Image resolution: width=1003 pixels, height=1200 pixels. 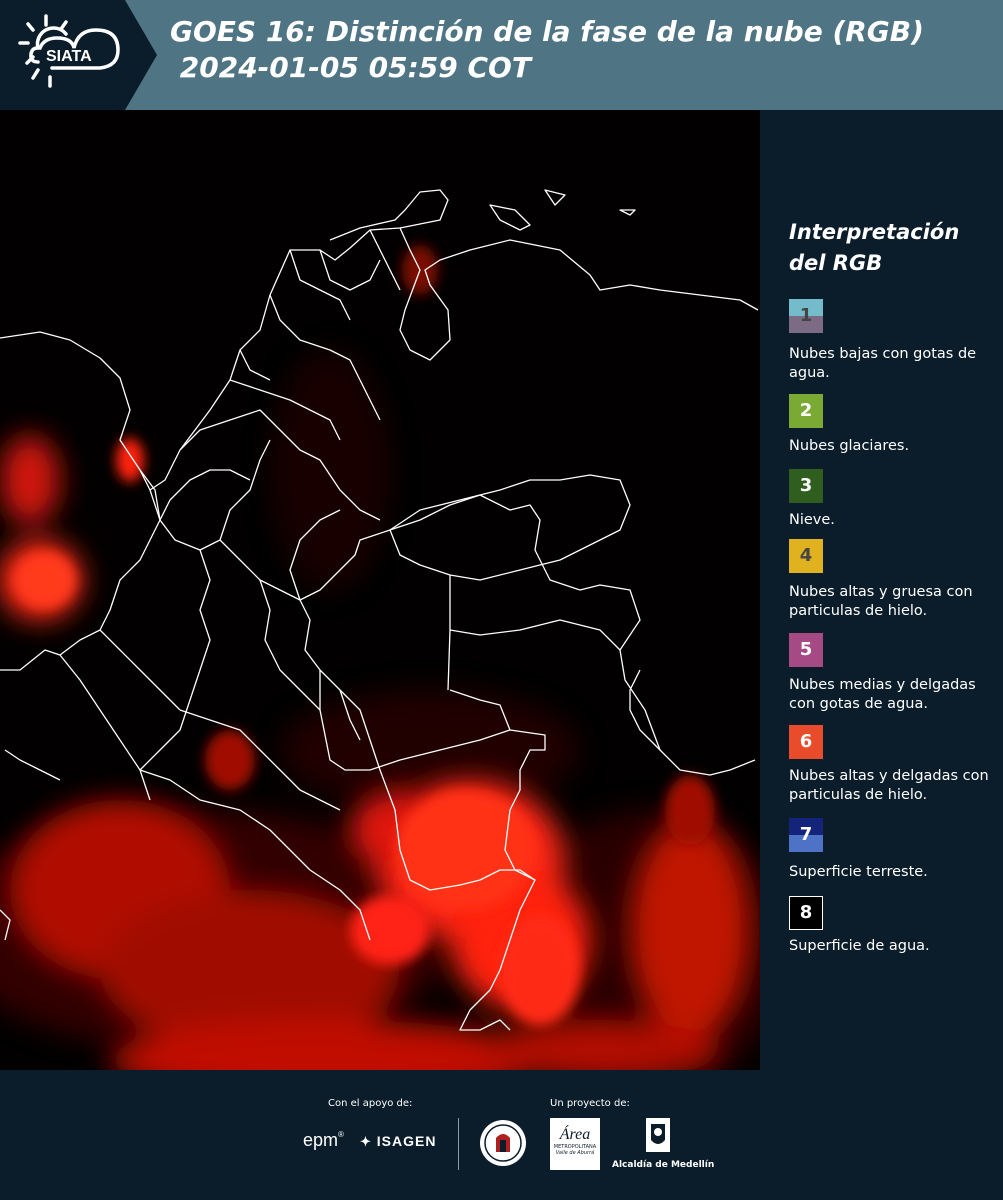 I want to click on legend-swatch-3: 3, so click(x=806, y=486).